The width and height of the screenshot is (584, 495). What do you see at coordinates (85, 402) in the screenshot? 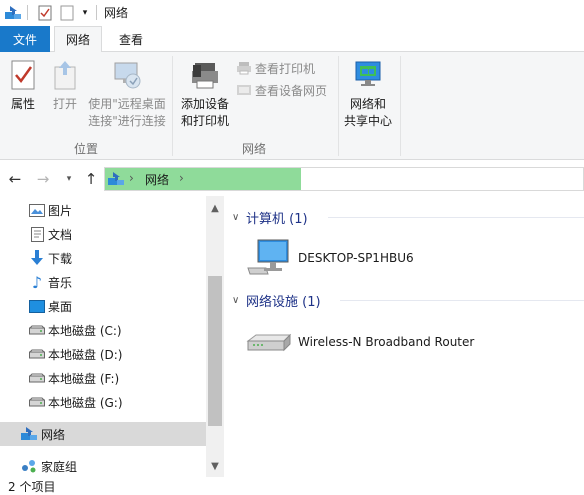
I see `nav-item-label: 本地磁盘 (G:)` at bounding box center [85, 402].